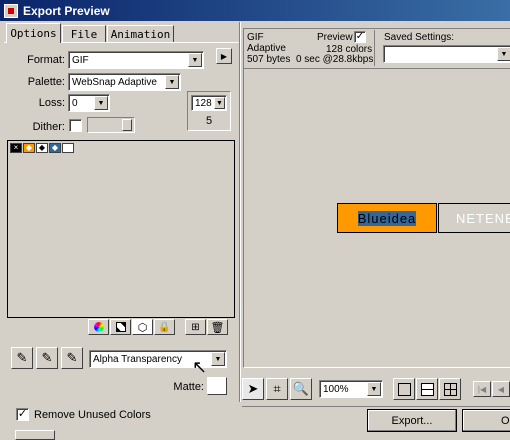  I want to click on palette-label: Palette:, so click(46, 82).